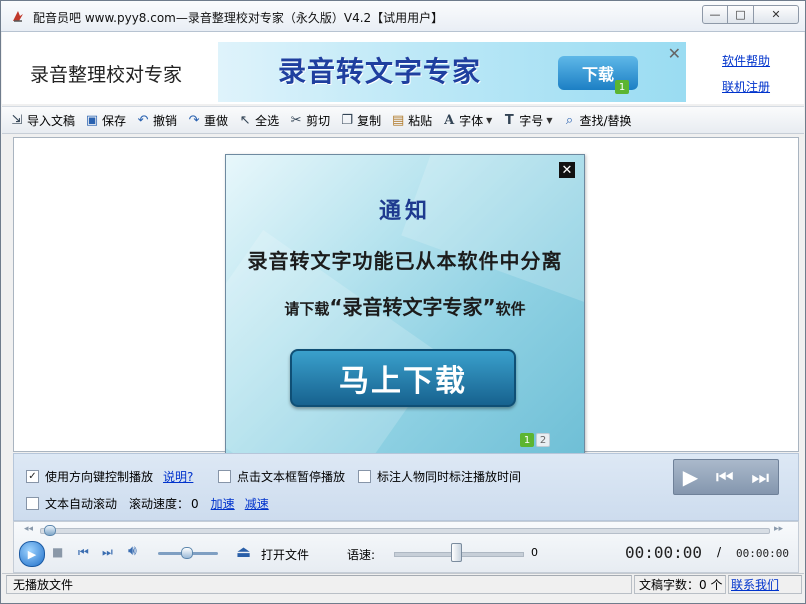 This screenshot has width=806, height=604. Describe the element at coordinates (778, 529) in the screenshot. I see `forward-icon: ▸▸` at that location.